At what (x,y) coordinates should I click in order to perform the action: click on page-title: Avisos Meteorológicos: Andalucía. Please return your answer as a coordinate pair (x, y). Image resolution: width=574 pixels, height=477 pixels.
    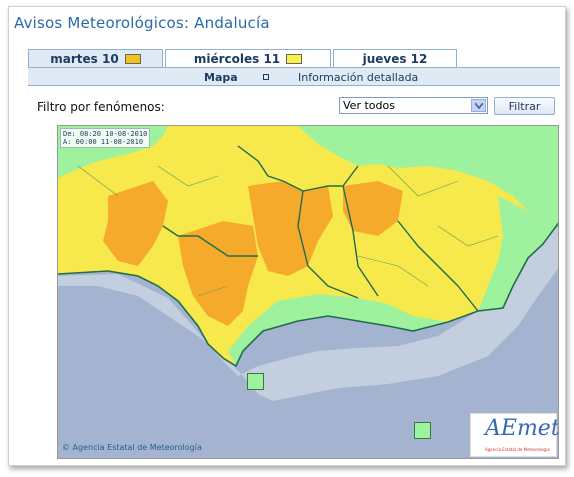
    Looking at the image, I should click on (142, 23).